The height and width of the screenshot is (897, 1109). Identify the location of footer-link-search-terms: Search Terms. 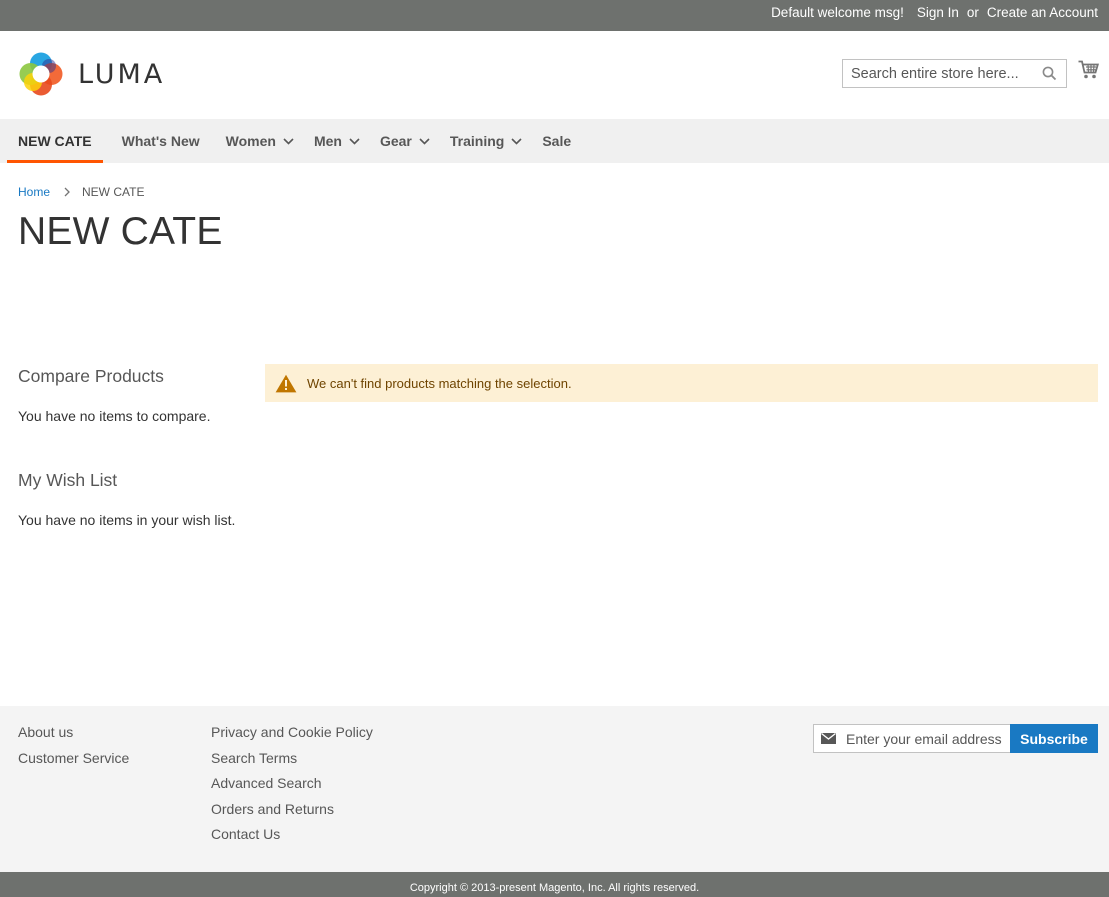
(292, 759).